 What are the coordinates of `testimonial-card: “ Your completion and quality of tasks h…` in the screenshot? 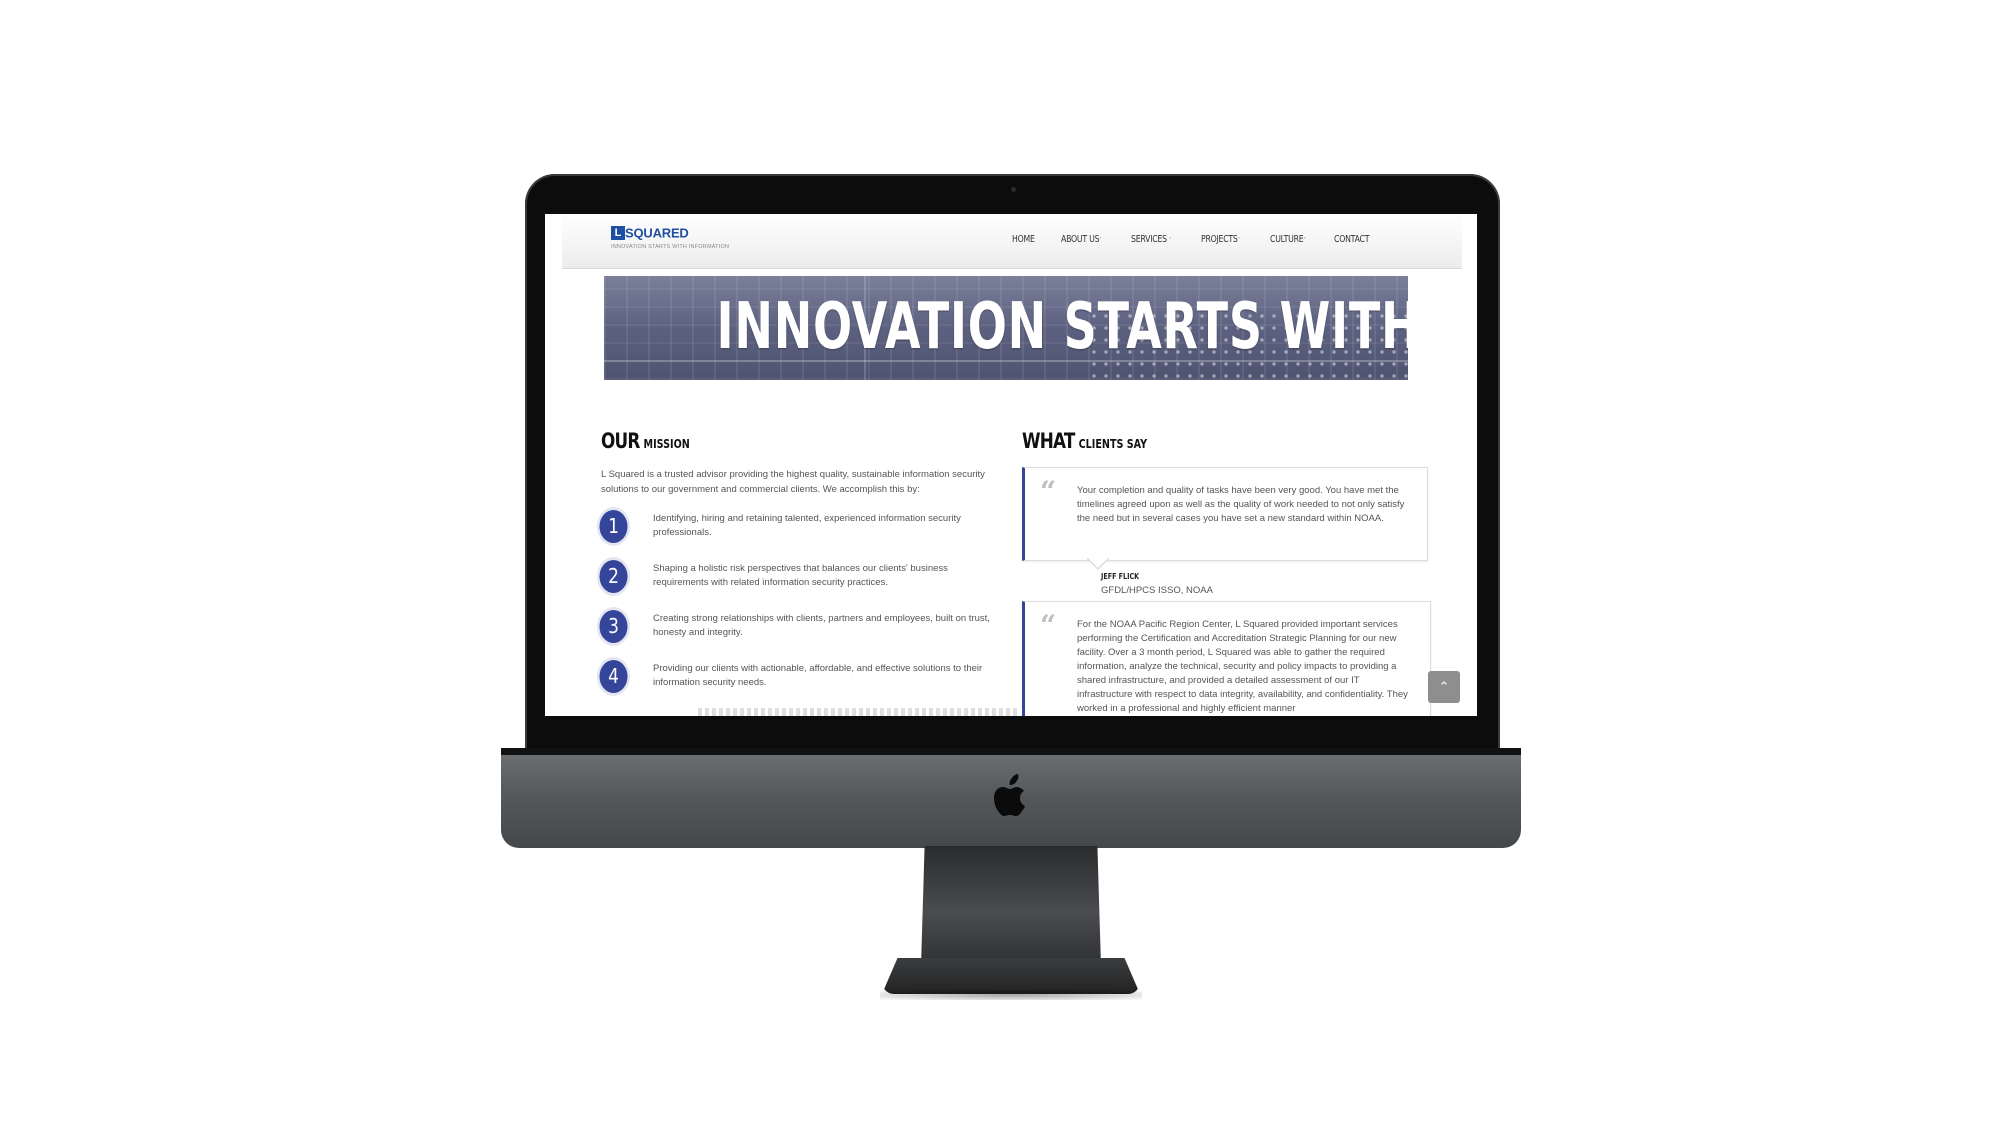 It's located at (1225, 514).